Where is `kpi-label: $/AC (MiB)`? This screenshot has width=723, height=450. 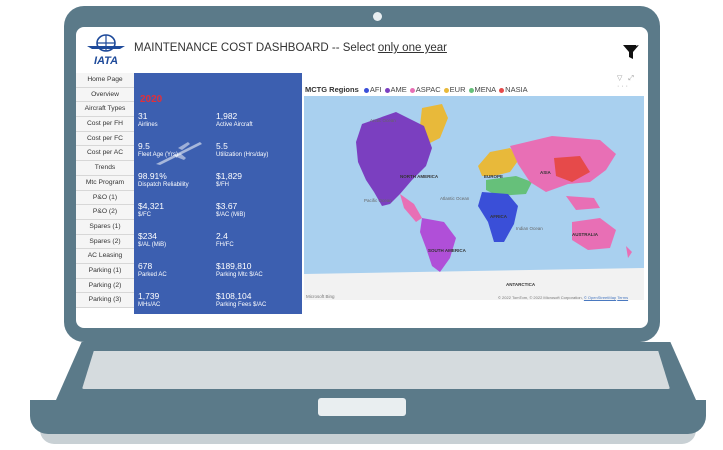
kpi-label: $/AC (MiB) is located at coordinates (231, 215).